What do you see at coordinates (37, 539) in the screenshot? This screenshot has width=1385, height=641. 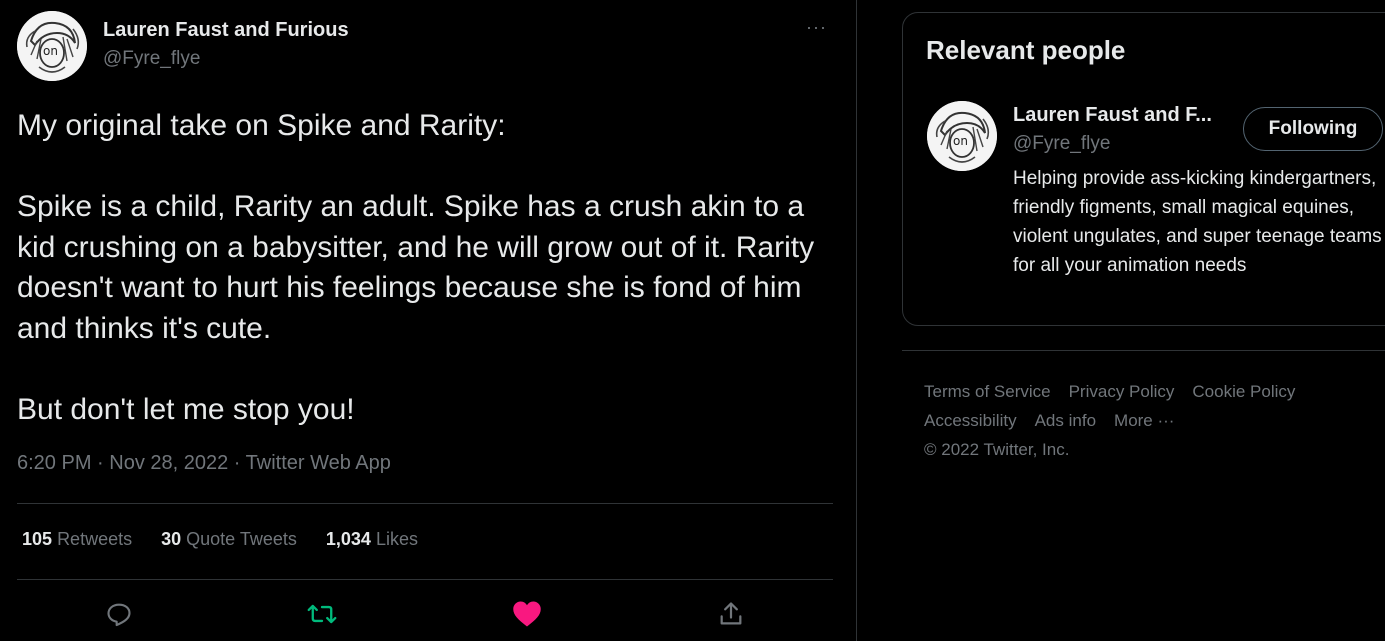 I see `retweets-count: 105` at bounding box center [37, 539].